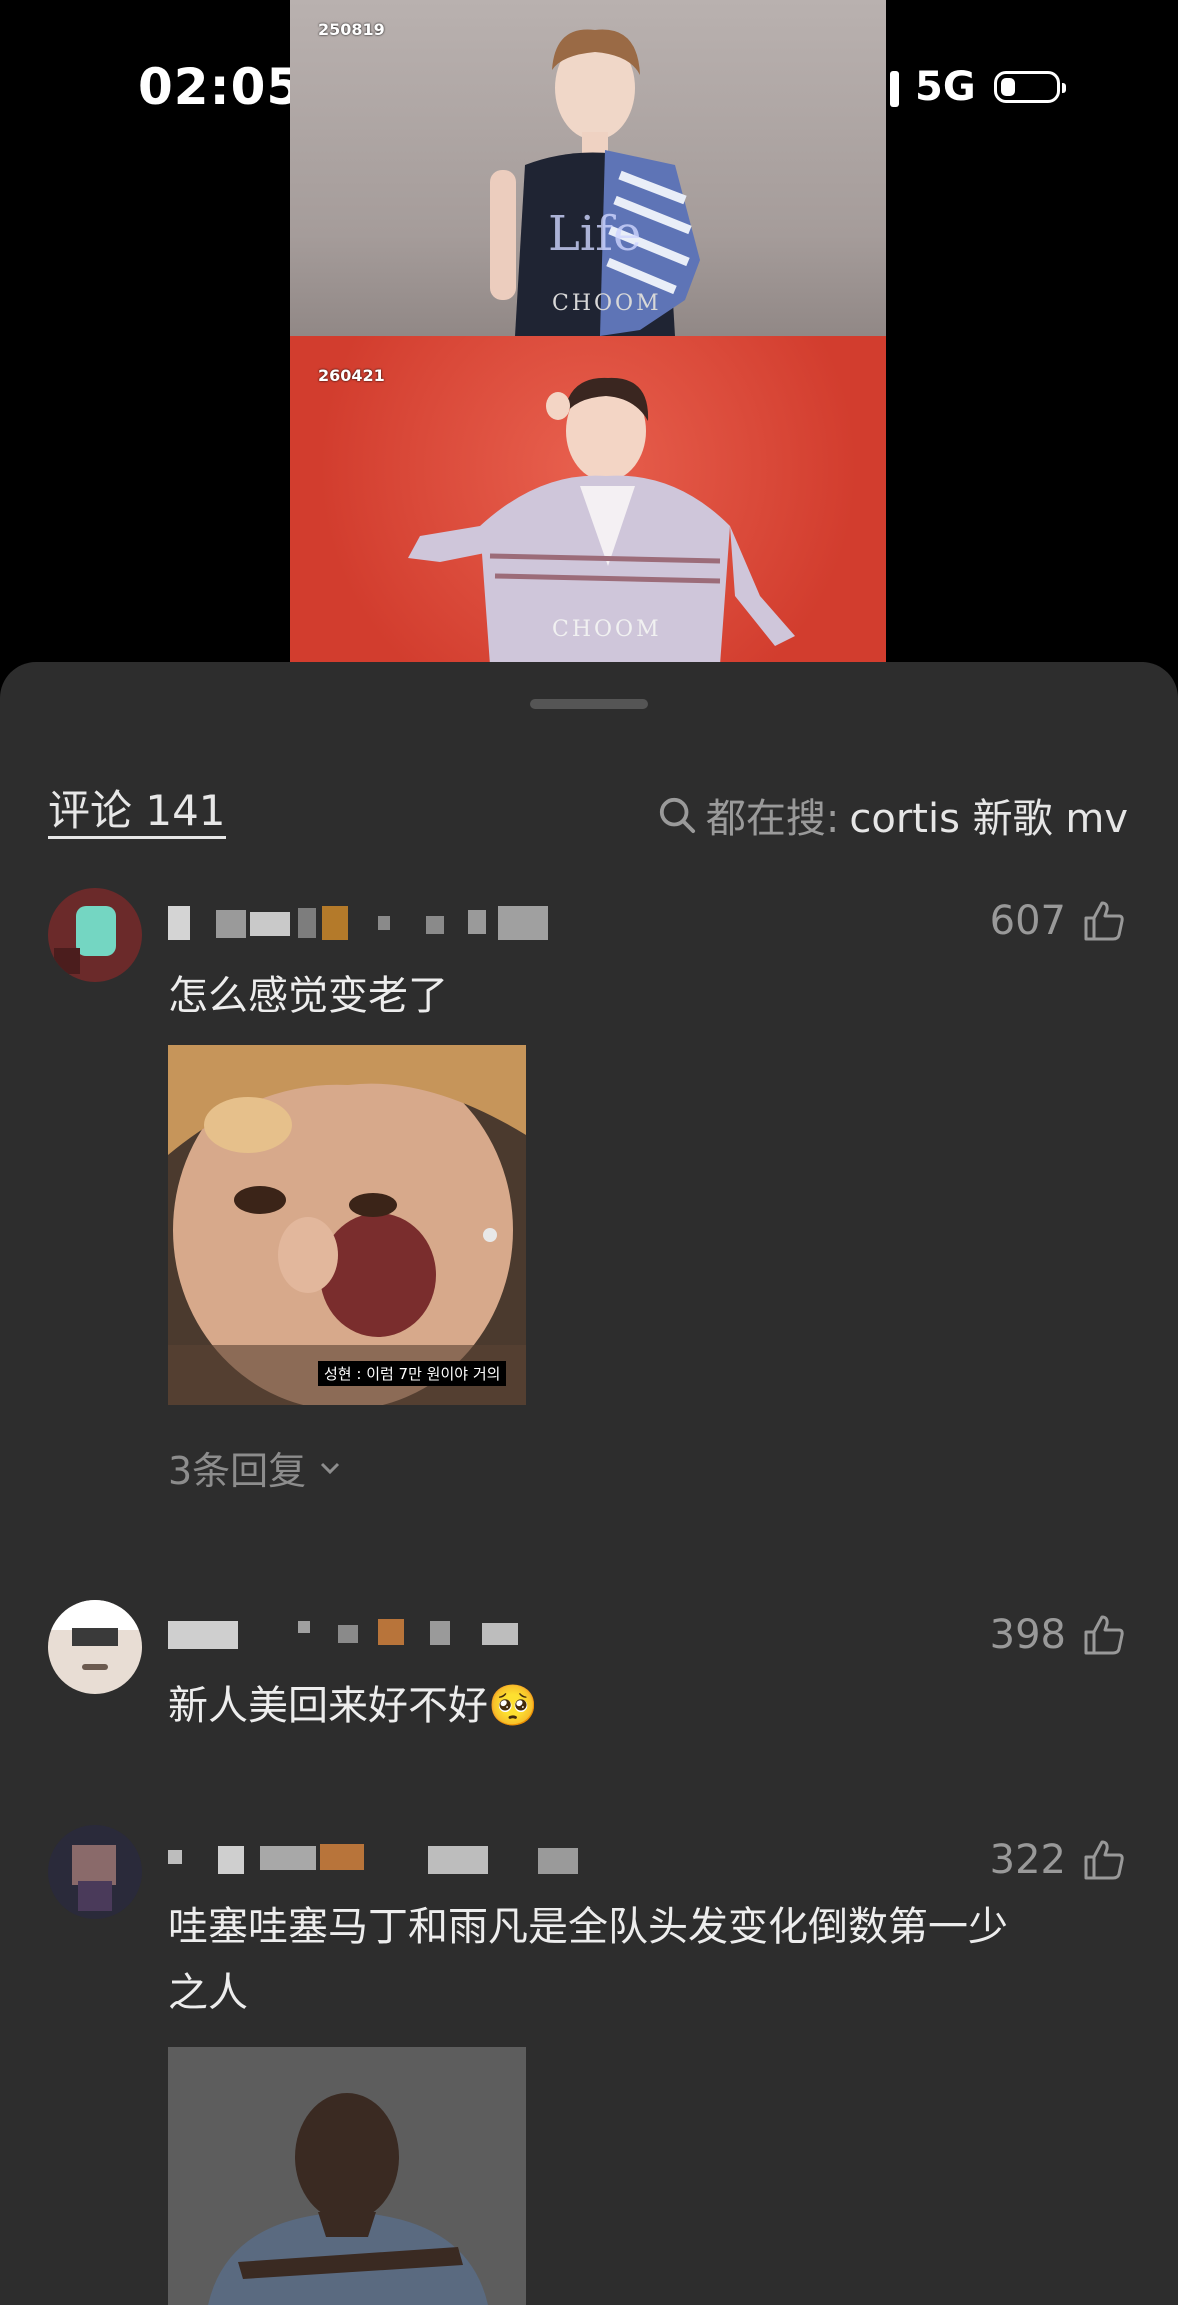 Image resolution: width=1178 pixels, height=2305 pixels. What do you see at coordinates (588, 1927) in the screenshot?
I see `comment-text: 哇塞哇塞马丁和雨凡是全队头发变化倒数第一少` at bounding box center [588, 1927].